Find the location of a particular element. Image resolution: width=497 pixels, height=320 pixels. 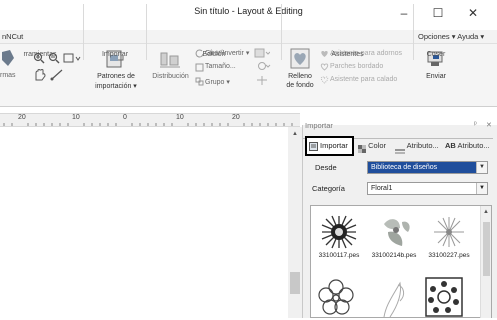

group-herramientas-label: rramientas is located at coordinates (40, 54).